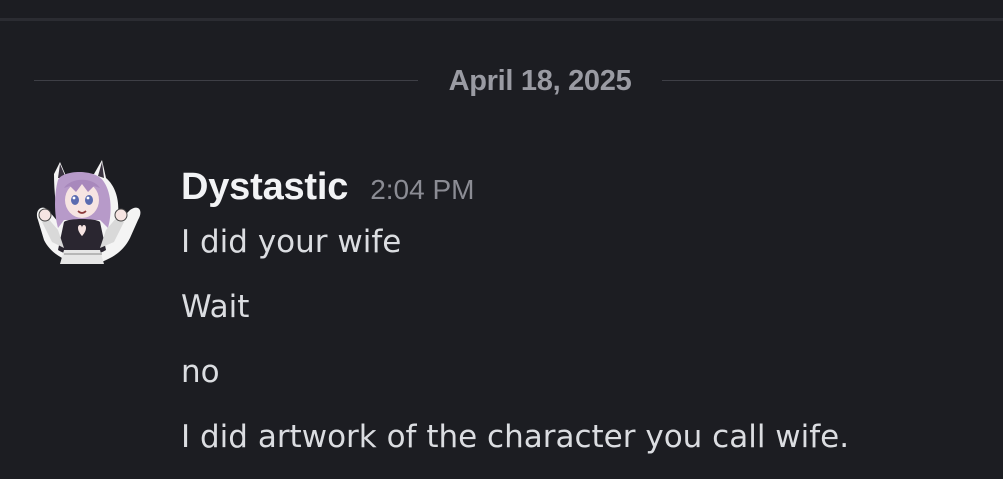  I want to click on message-timestamp: 2:04 PM, so click(422, 189).